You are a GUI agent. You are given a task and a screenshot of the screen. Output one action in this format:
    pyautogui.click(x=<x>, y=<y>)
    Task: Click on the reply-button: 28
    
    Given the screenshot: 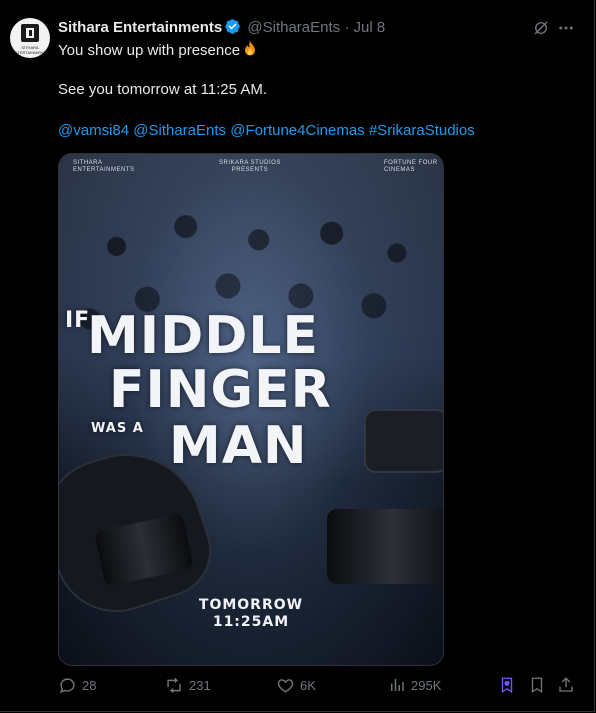 What is the action you would take?
    pyautogui.click(x=77, y=685)
    